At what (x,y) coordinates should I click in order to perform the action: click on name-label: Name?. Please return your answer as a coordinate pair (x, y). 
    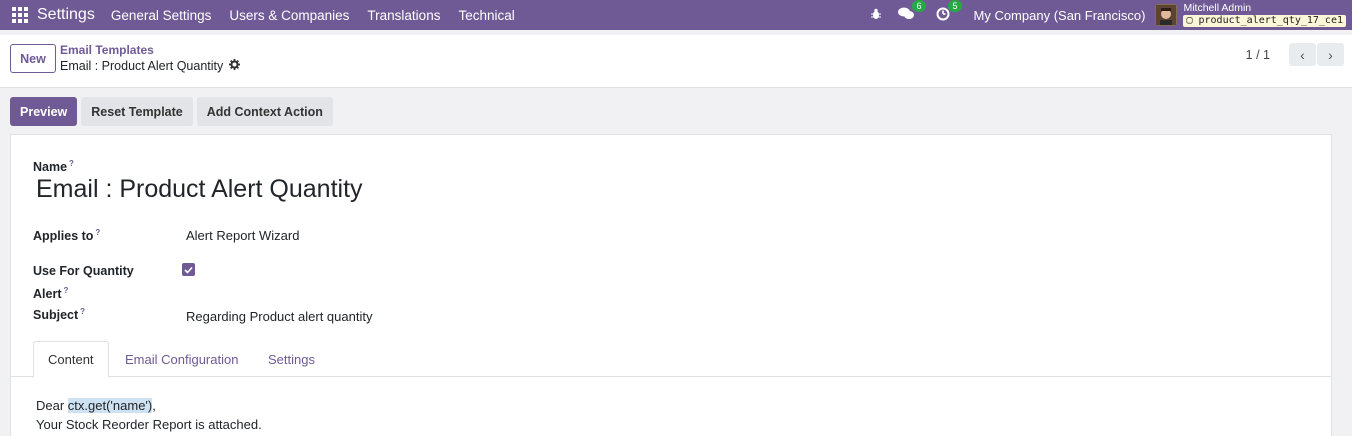
    Looking at the image, I should click on (53, 167).